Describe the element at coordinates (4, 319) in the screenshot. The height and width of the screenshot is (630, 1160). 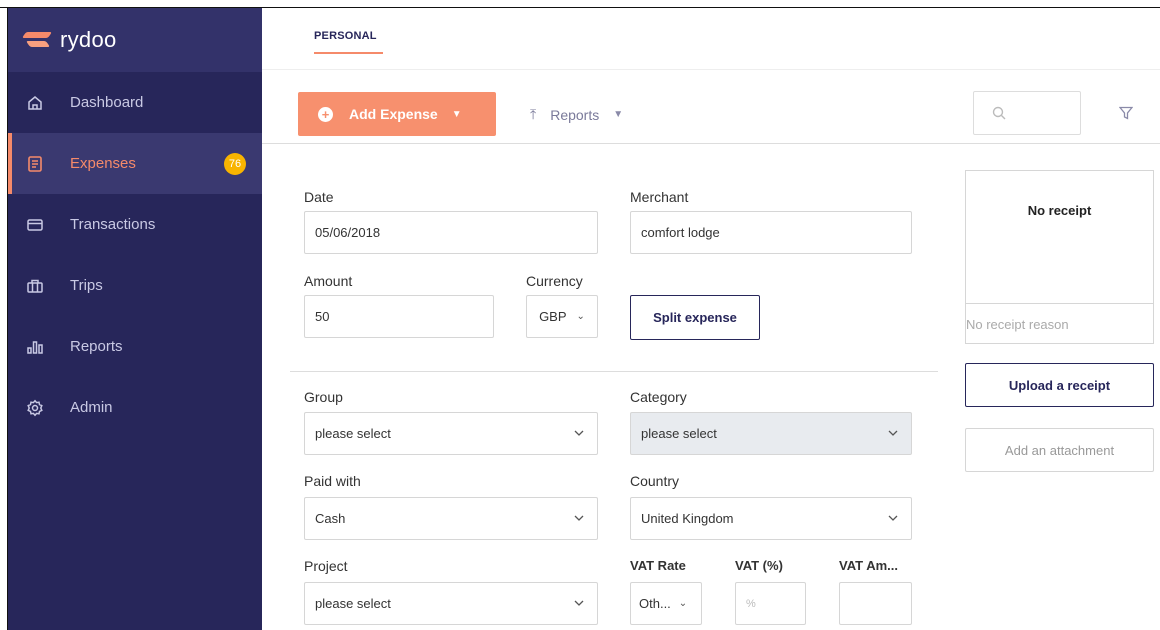
I see `left-frame` at that location.